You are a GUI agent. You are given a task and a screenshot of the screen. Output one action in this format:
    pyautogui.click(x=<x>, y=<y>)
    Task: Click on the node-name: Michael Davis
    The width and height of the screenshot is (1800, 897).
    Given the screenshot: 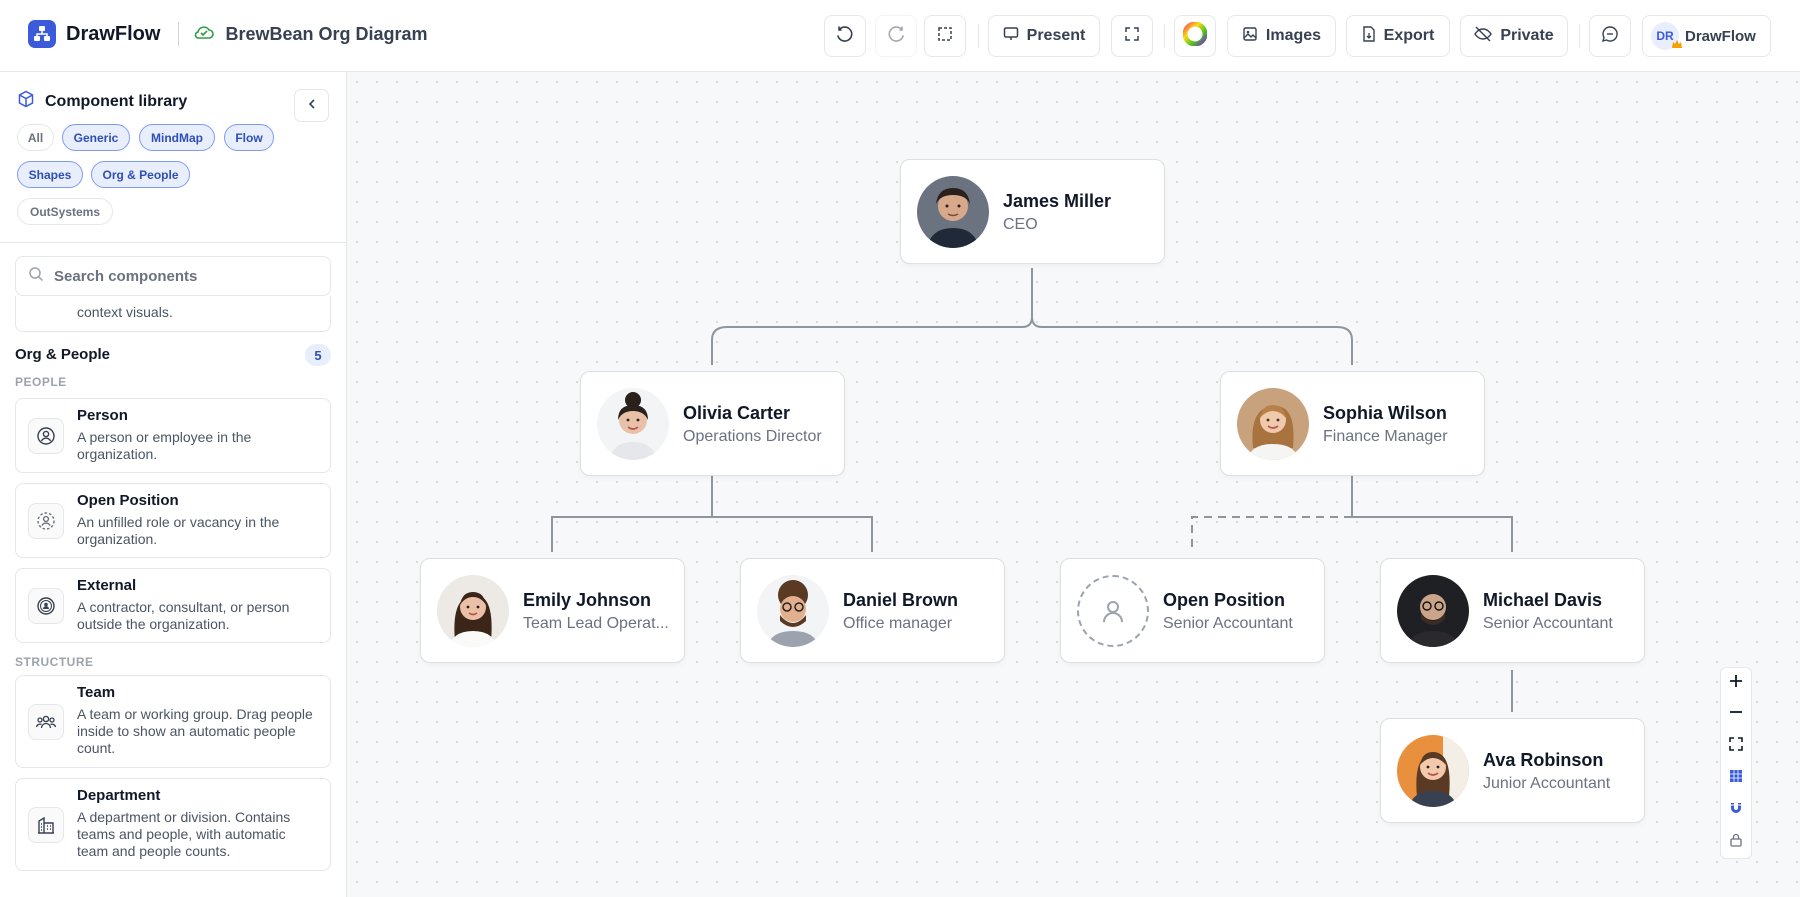 What is the action you would take?
    pyautogui.click(x=1543, y=600)
    